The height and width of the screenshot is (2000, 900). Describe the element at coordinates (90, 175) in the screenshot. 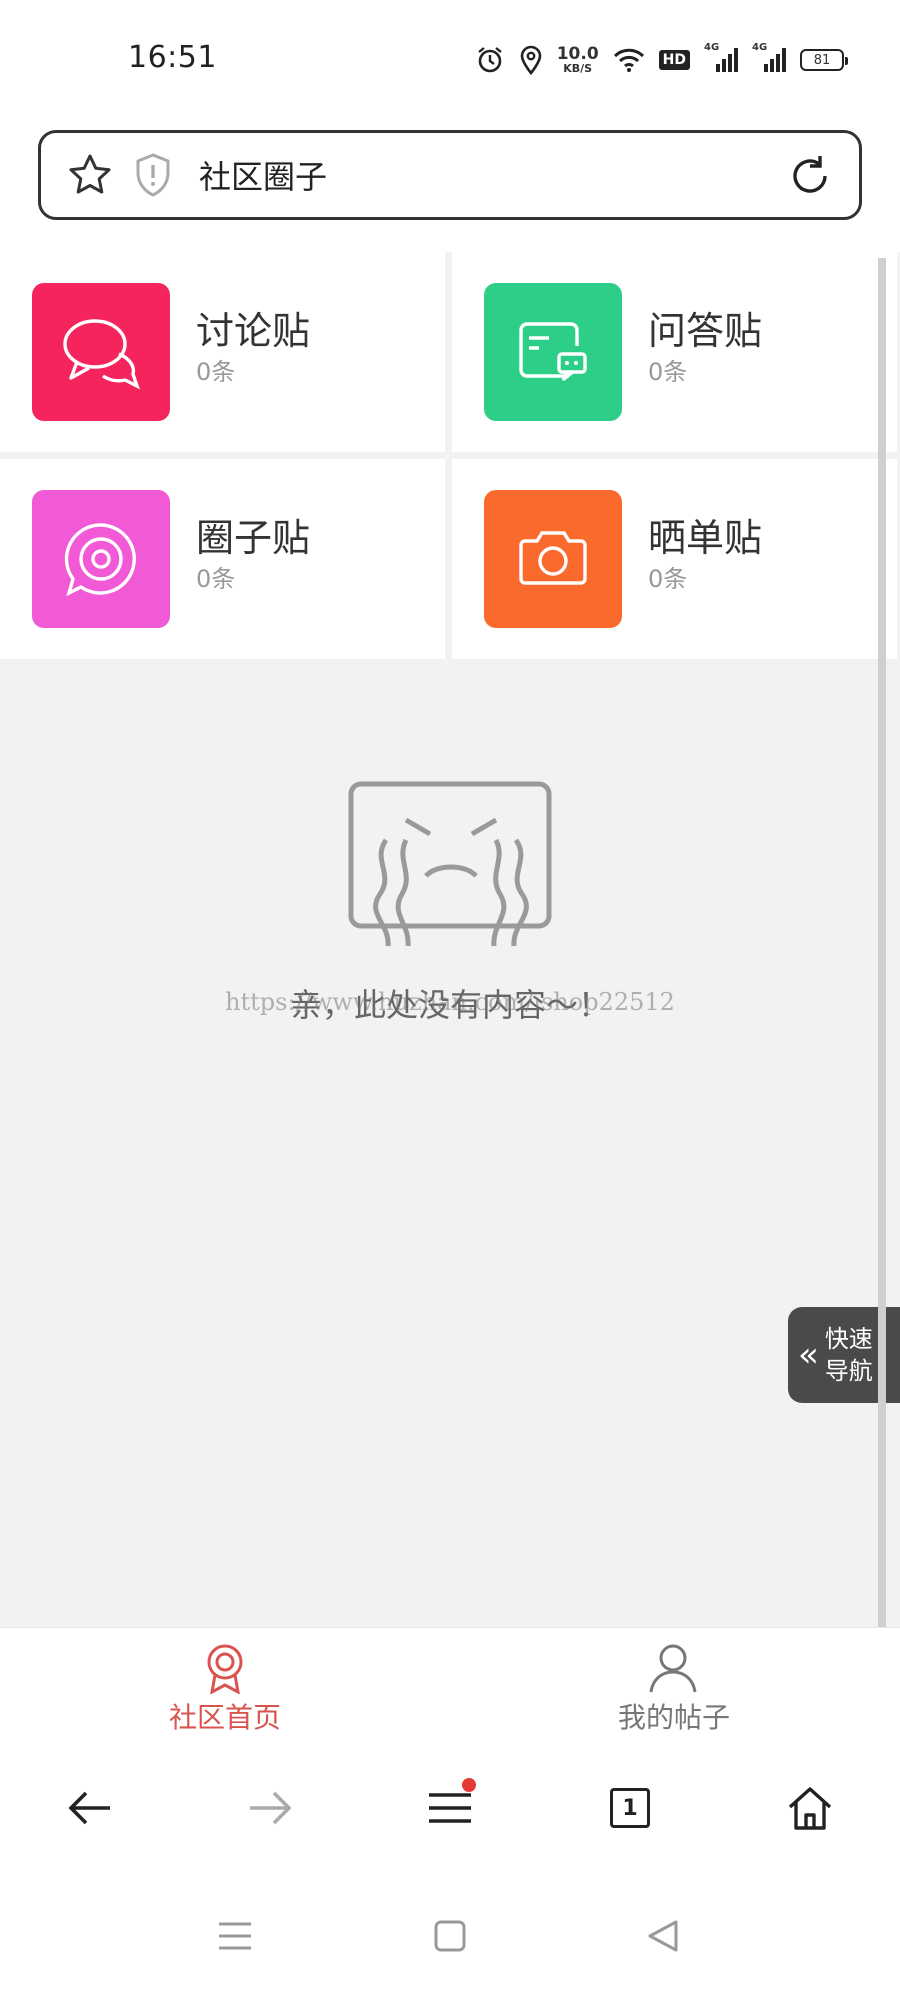

I see `star-icon` at that location.